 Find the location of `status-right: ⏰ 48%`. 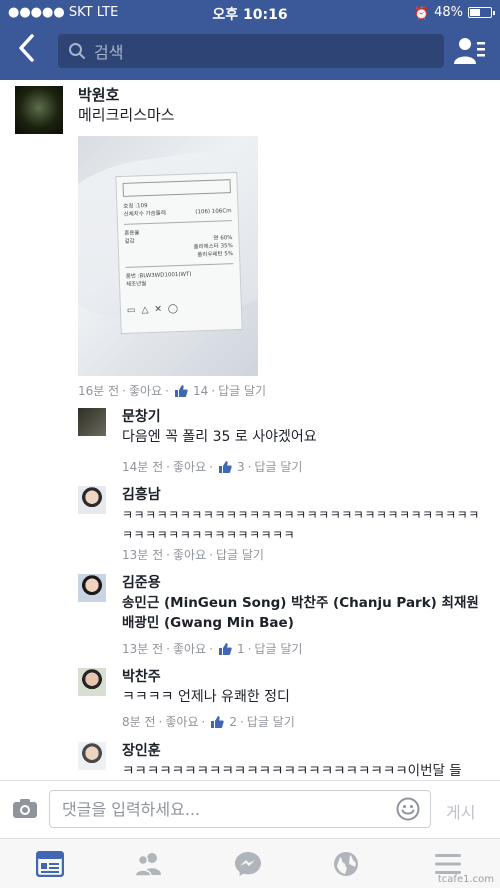

status-right: ⏰ 48% is located at coordinates (454, 12).